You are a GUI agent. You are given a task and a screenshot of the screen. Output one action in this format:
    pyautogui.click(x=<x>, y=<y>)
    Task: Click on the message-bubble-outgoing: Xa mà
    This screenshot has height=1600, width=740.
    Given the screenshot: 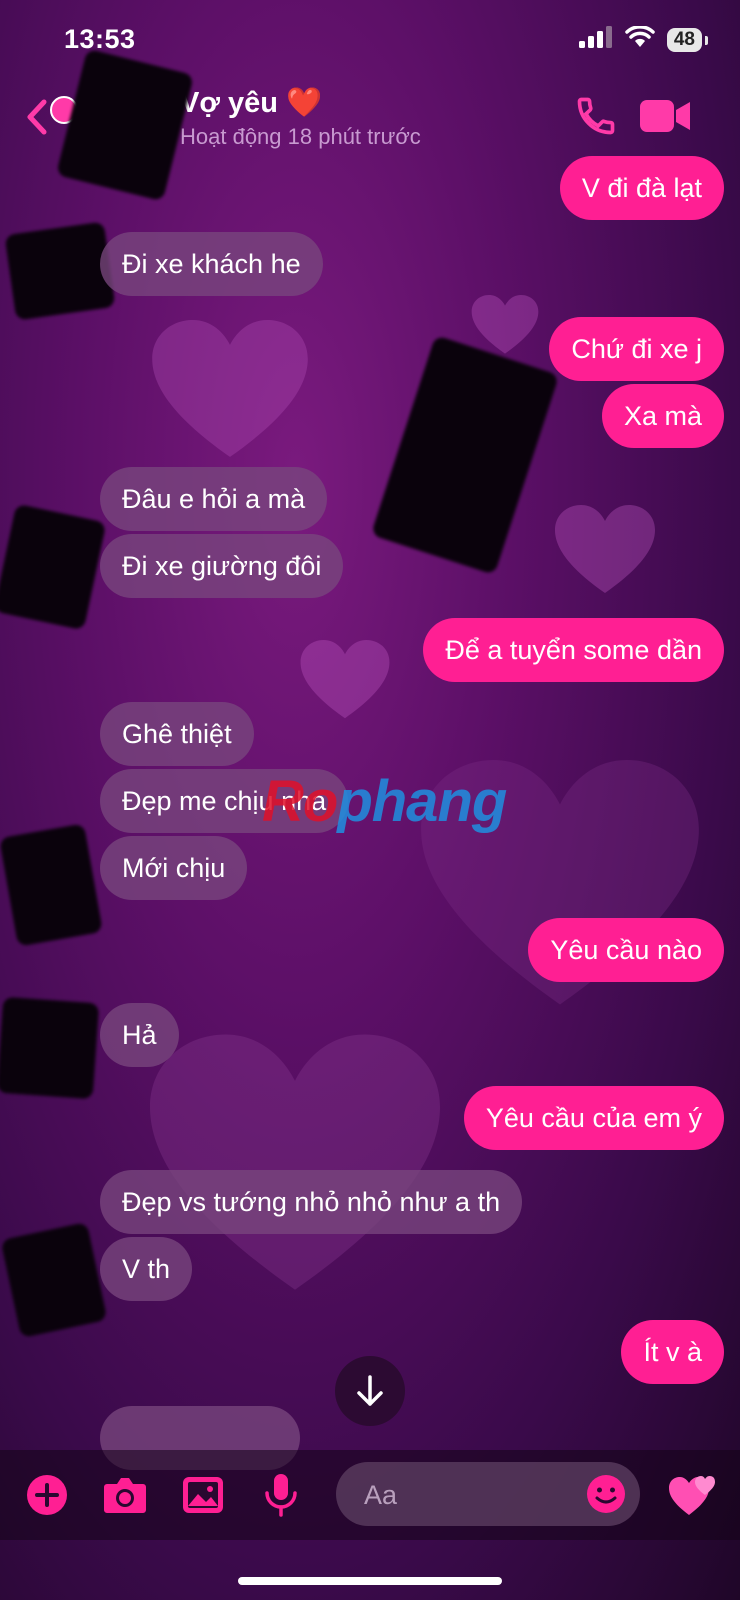 What is the action you would take?
    pyautogui.click(x=662, y=416)
    